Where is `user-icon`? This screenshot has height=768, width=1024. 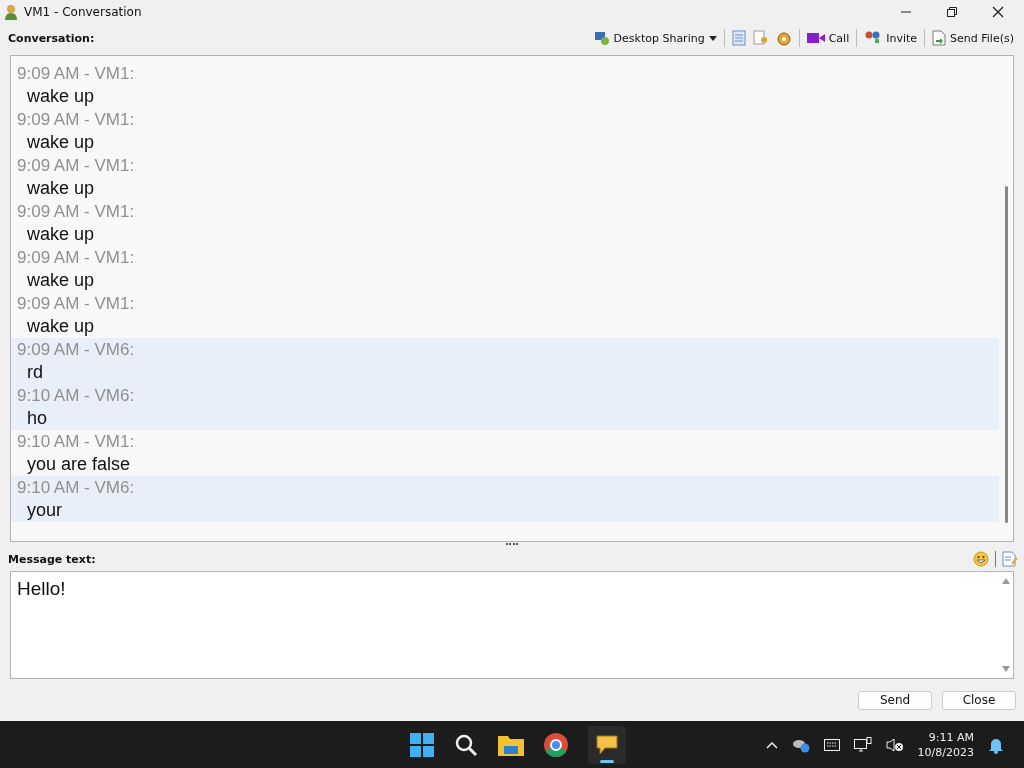 user-icon is located at coordinates (11, 12).